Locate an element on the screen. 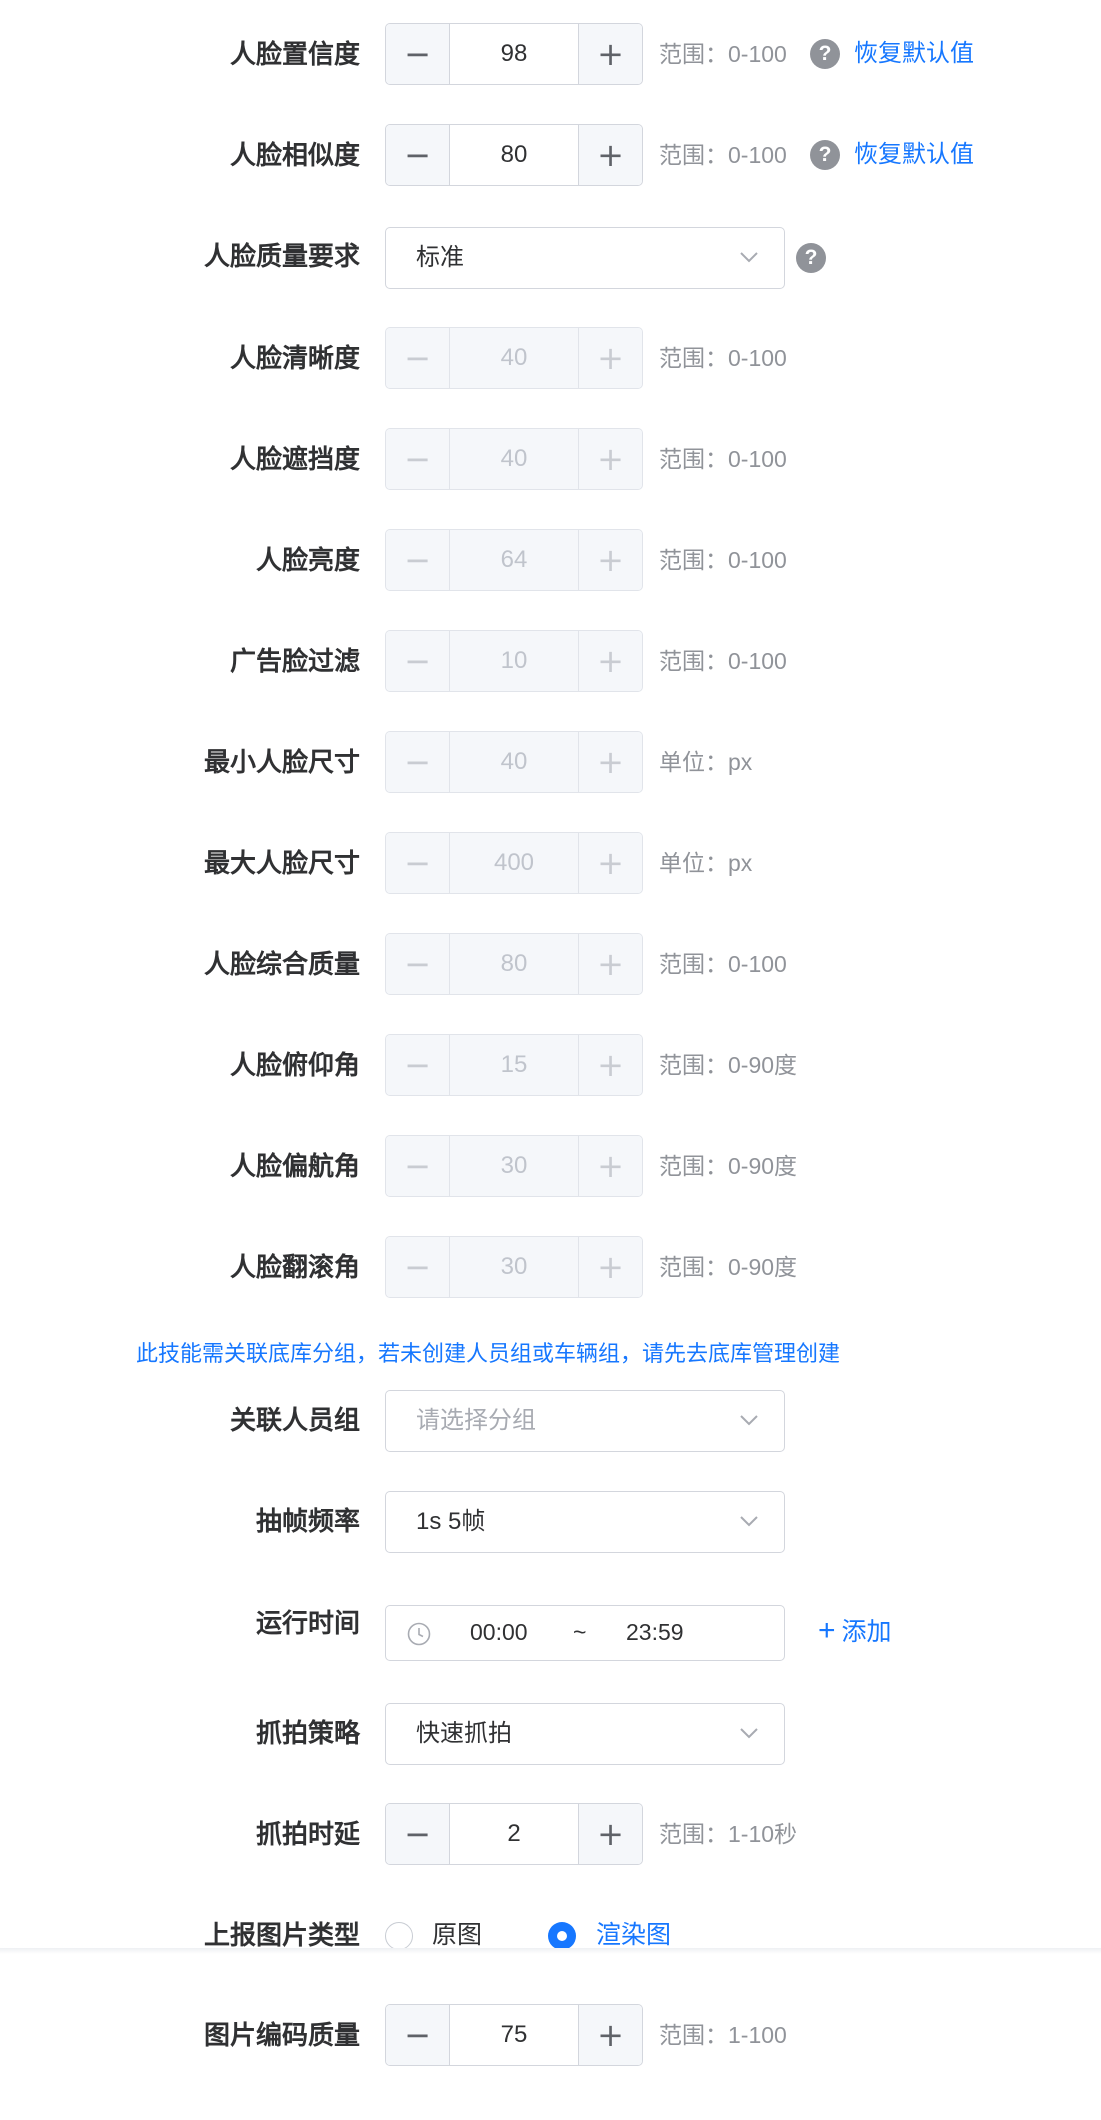 The image size is (1101, 2120). encode-quality-stepper: − 75 + is located at coordinates (514, 2035).